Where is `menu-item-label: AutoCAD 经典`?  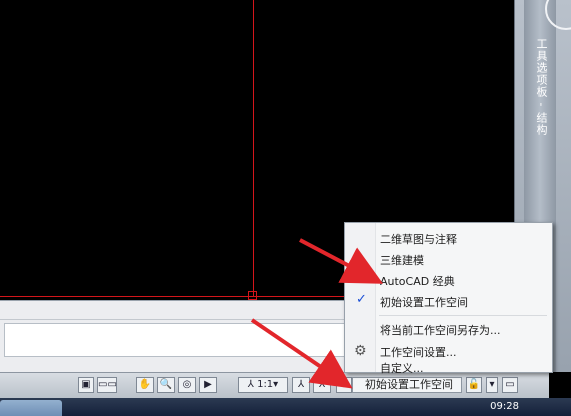 menu-item-label: AutoCAD 经典 is located at coordinates (417, 281).